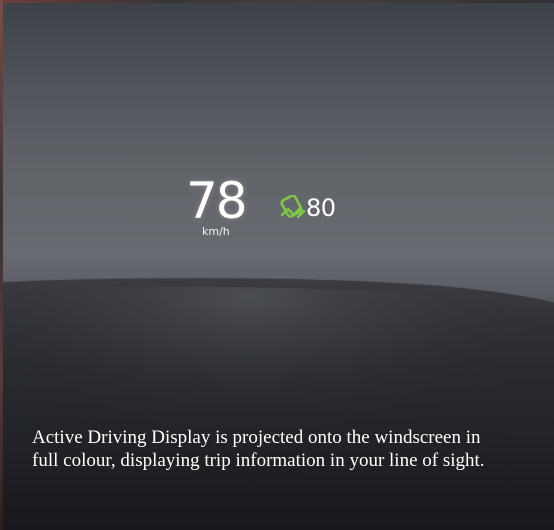  I want to click on speed-unit: km/h, so click(216, 231).